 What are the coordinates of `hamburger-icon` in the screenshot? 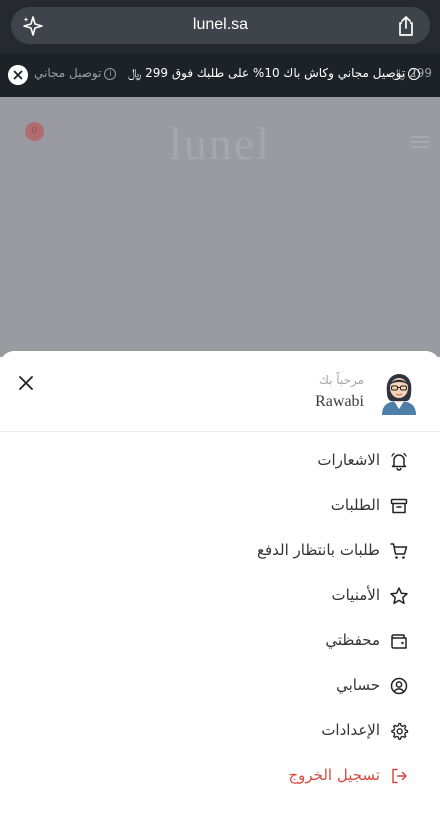 It's located at (420, 142).